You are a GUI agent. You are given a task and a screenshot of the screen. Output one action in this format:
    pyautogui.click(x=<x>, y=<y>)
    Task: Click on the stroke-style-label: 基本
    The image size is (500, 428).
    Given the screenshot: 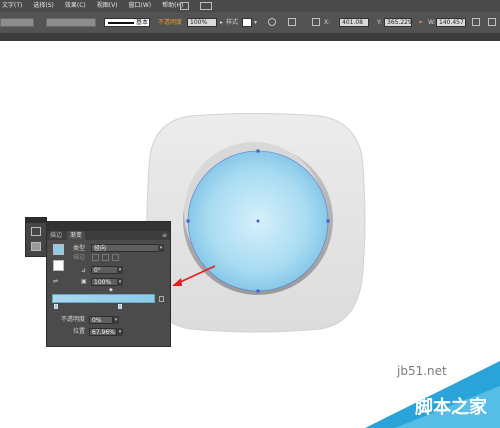 What is the action you would take?
    pyautogui.click(x=142, y=22)
    